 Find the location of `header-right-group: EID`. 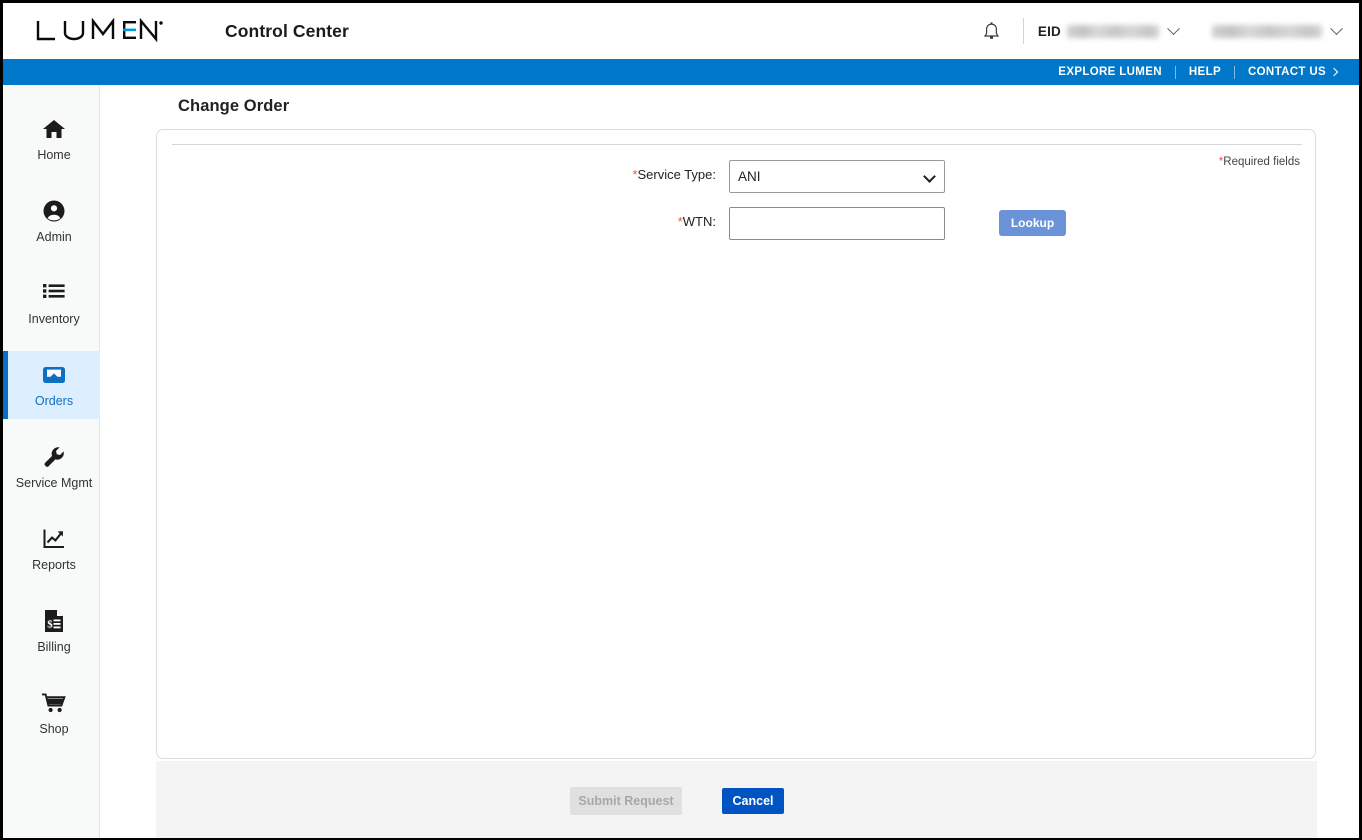

header-right-group: EID is located at coordinates (1159, 31).